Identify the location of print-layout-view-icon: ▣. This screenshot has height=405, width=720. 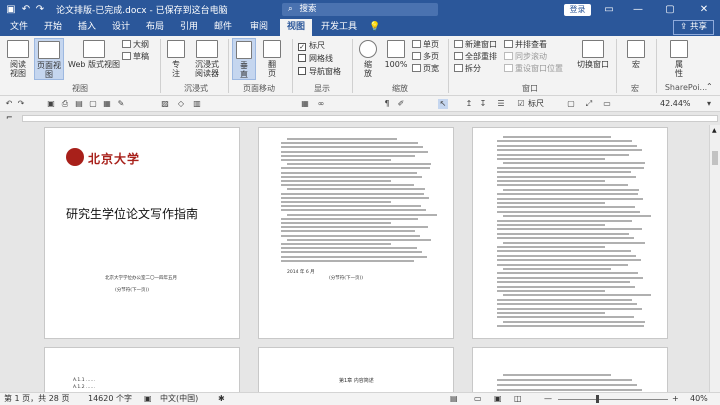
(498, 399).